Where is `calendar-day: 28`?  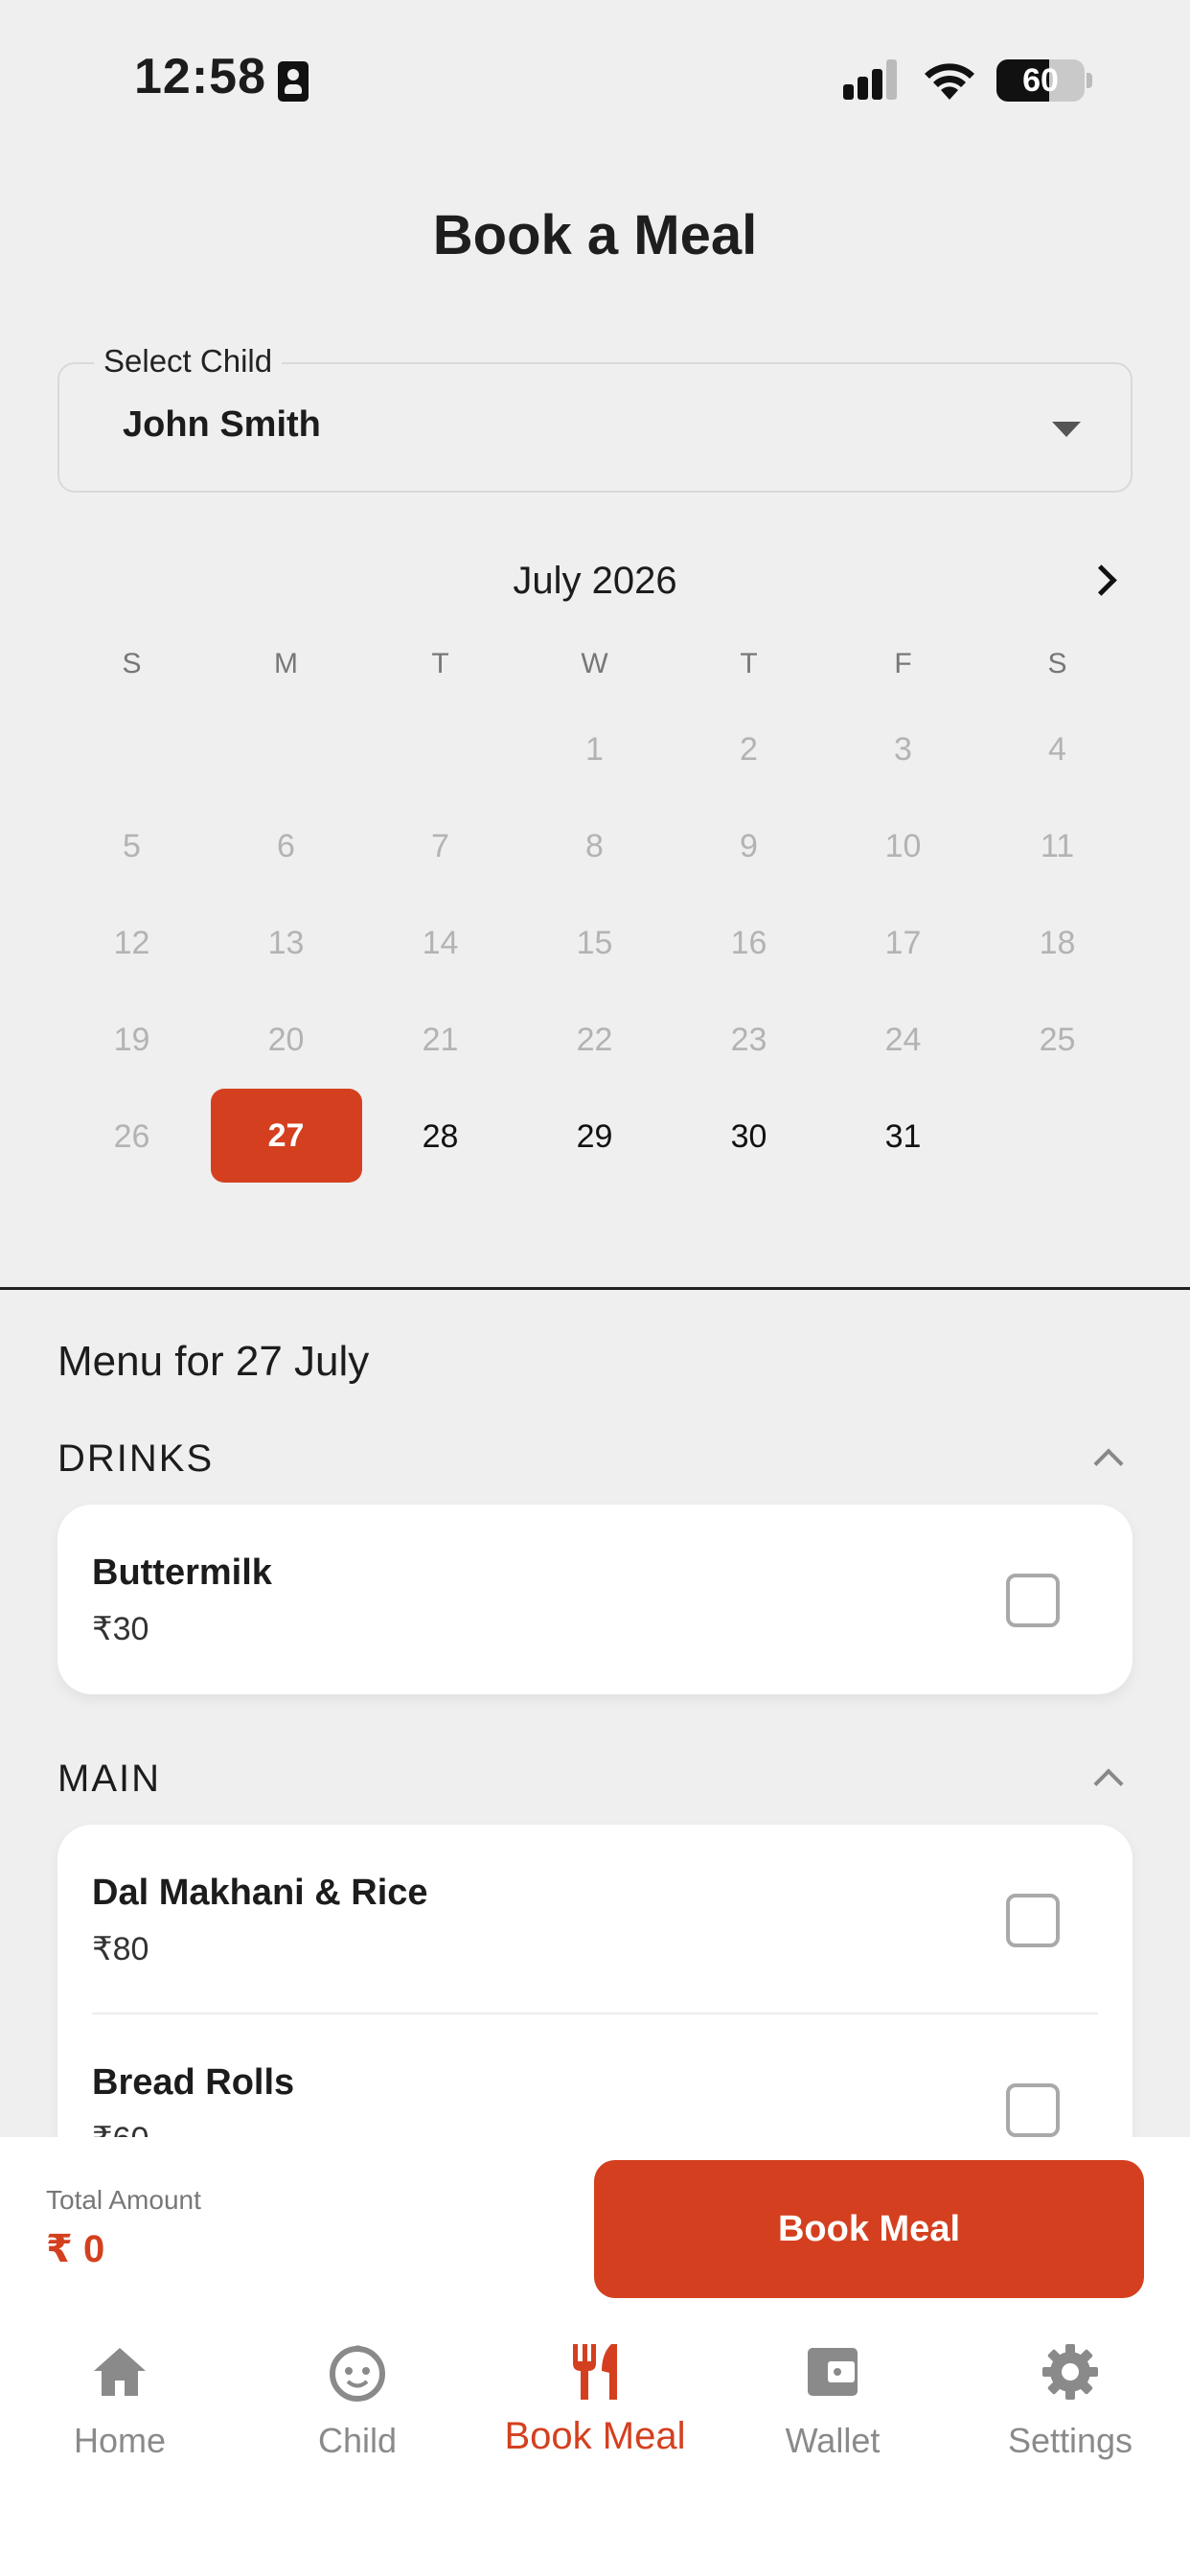 calendar-day: 28 is located at coordinates (440, 1137).